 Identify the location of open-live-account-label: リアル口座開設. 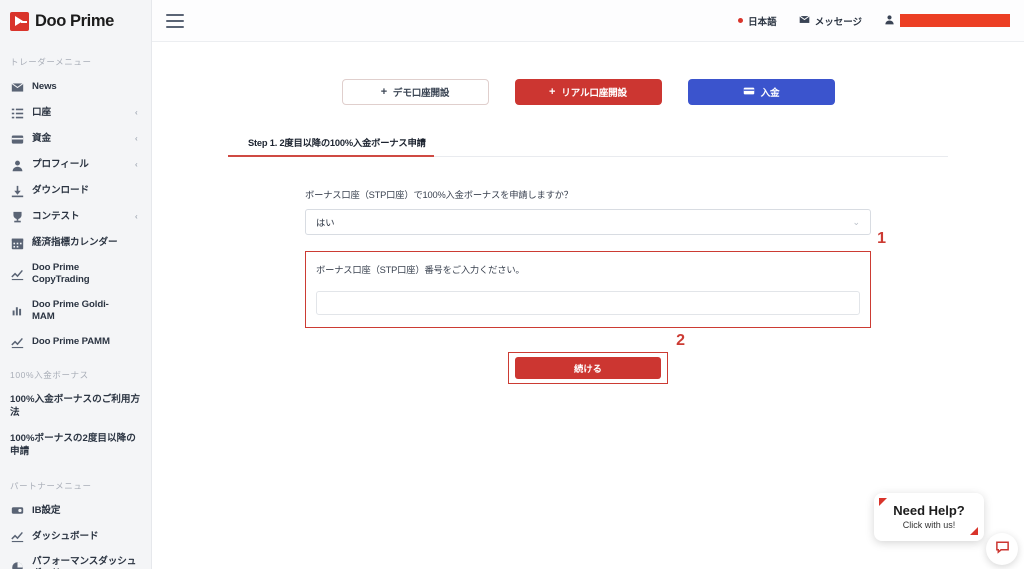
(594, 93).